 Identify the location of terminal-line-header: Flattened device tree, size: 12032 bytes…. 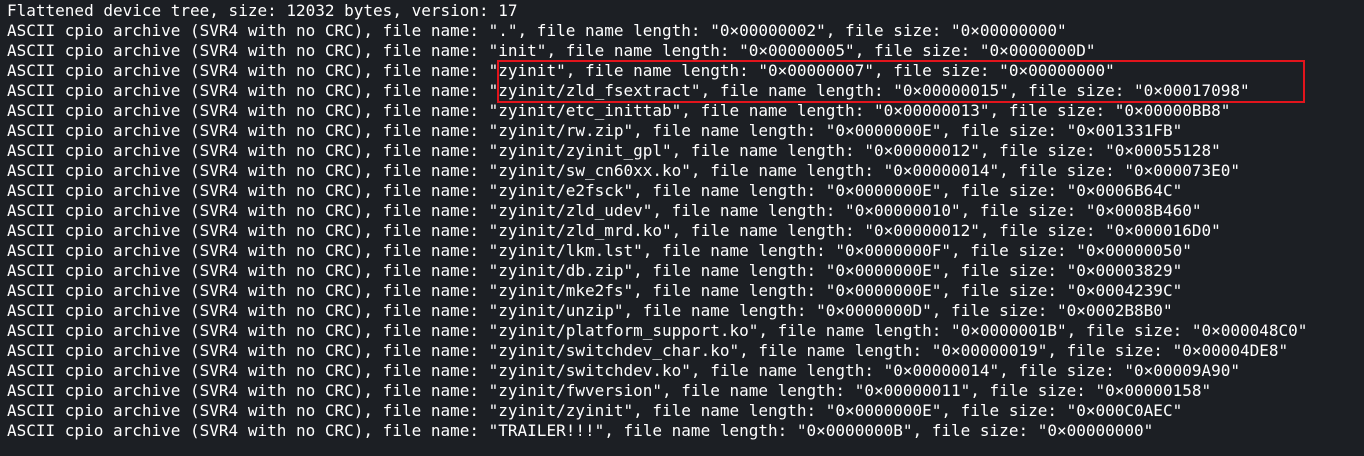
(262, 10).